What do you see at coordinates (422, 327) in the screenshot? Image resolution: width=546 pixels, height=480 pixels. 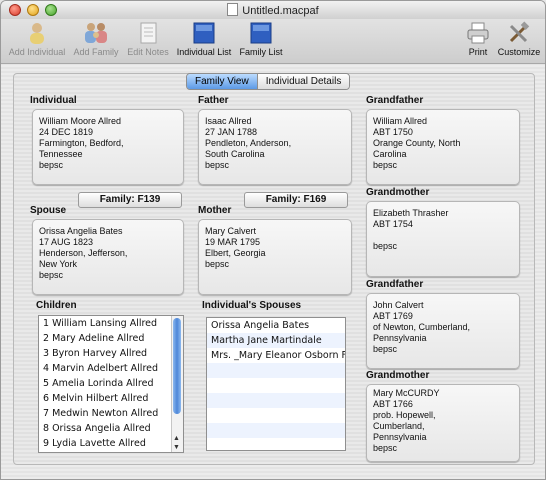 I see `maternal-grandfather-birth-place: of Newton, Cumberland,` at bounding box center [422, 327].